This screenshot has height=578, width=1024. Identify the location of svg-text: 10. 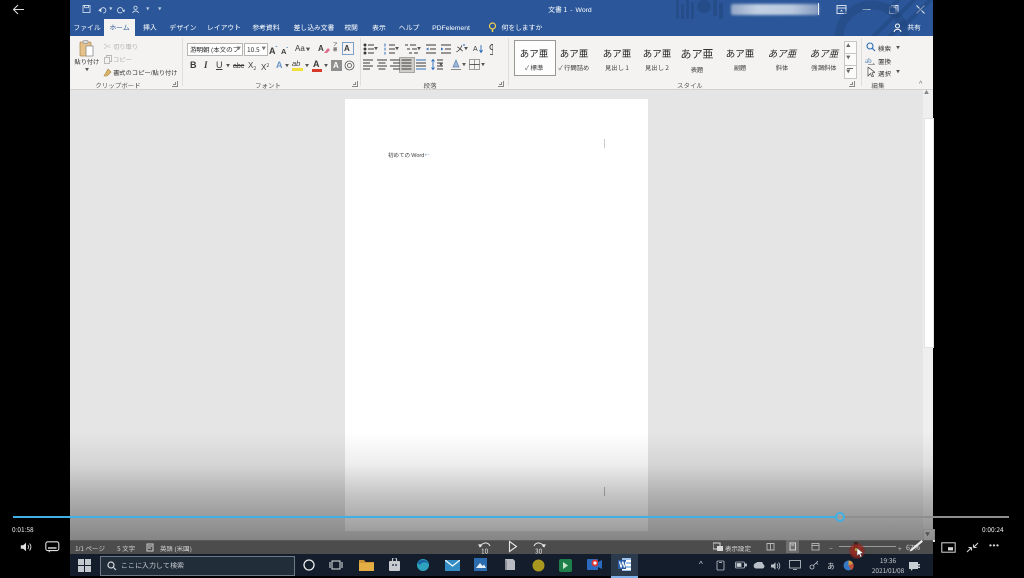
(485, 550).